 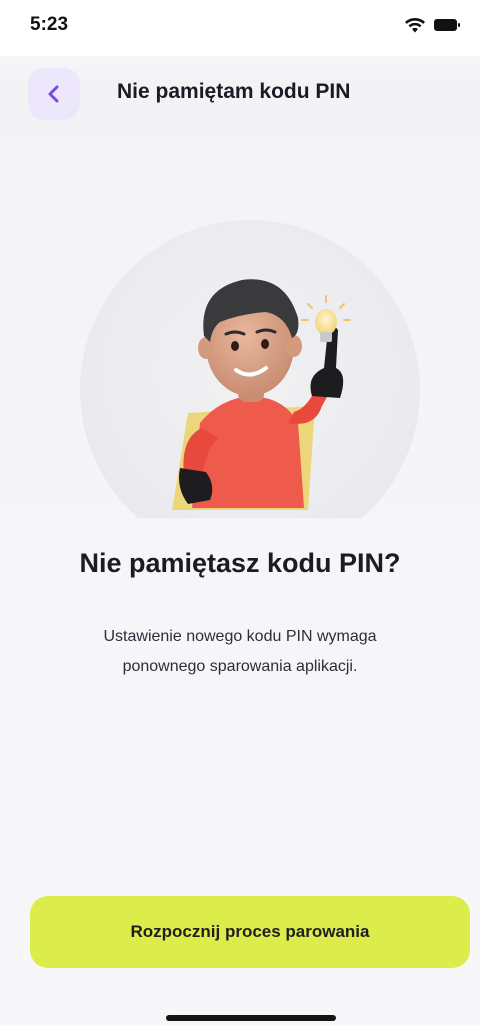 I want to click on start-pairing-button: Rozpocznij proces parowania, so click(x=250, y=932).